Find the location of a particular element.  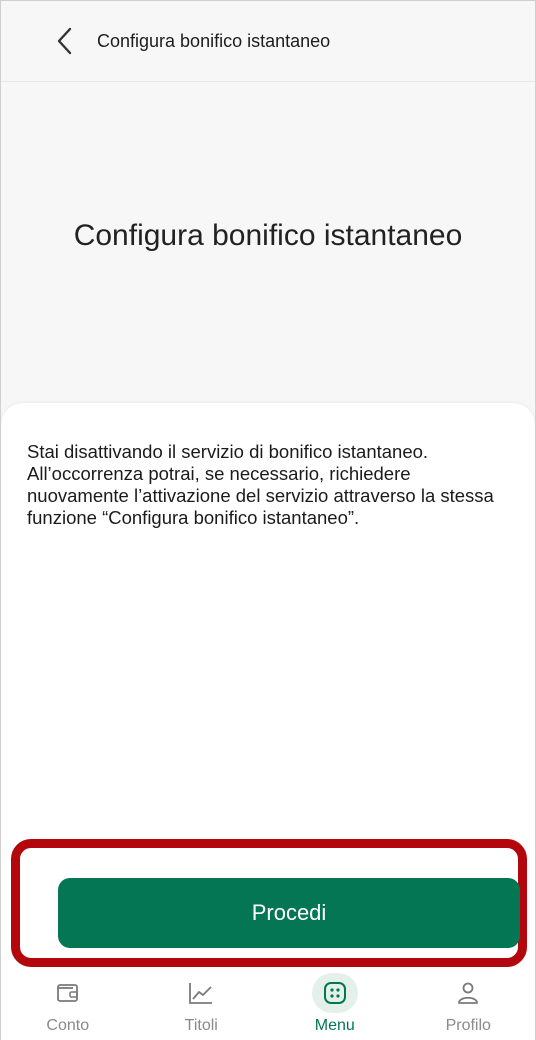

back-button is located at coordinates (65, 41).